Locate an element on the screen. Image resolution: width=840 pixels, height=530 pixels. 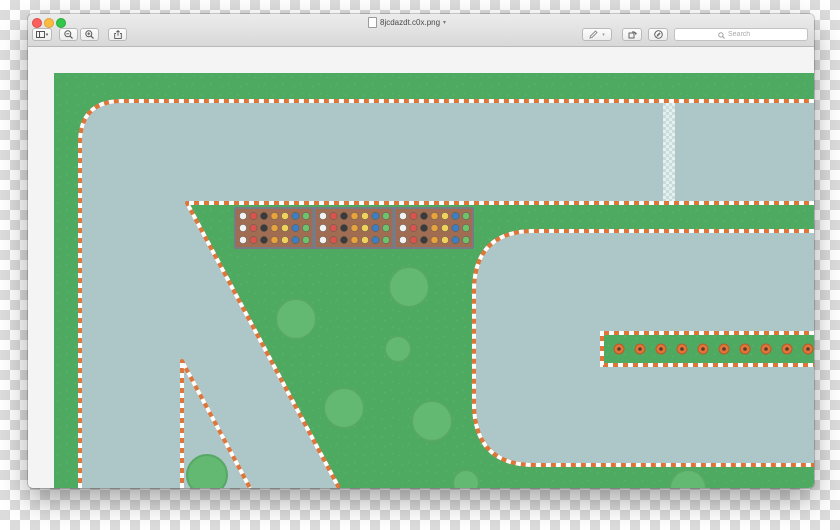
magnifier-icon is located at coordinates (721, 35).